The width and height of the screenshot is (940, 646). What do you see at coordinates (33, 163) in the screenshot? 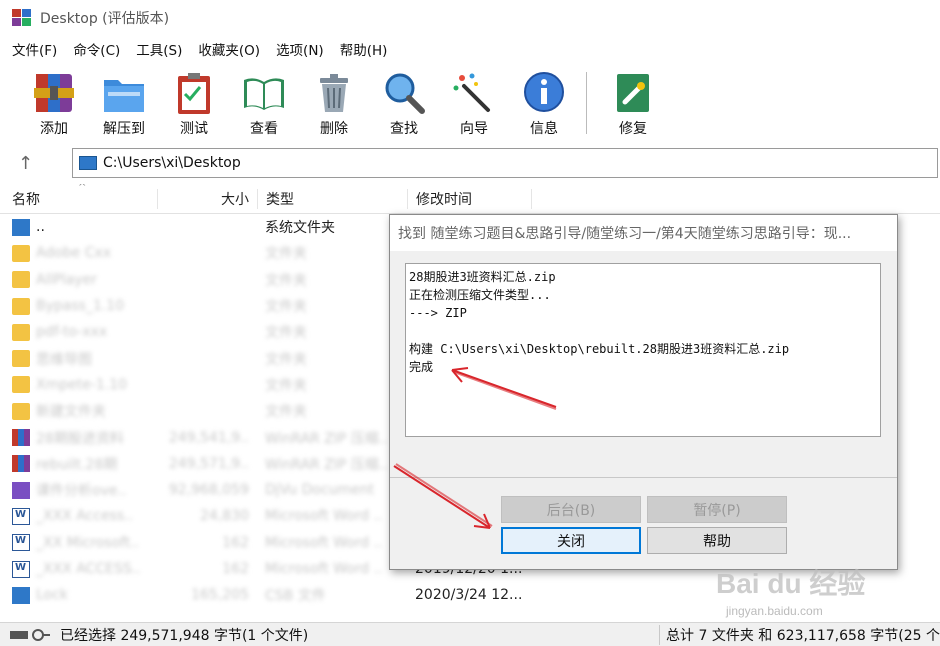
I see `up-arrow-icon: ↑` at bounding box center [33, 163].